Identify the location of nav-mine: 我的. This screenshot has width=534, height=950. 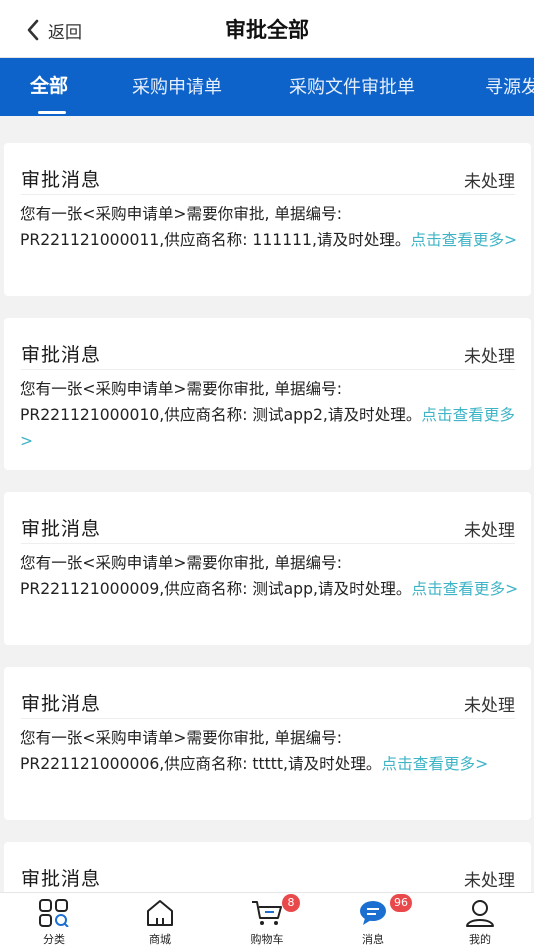
(480, 923).